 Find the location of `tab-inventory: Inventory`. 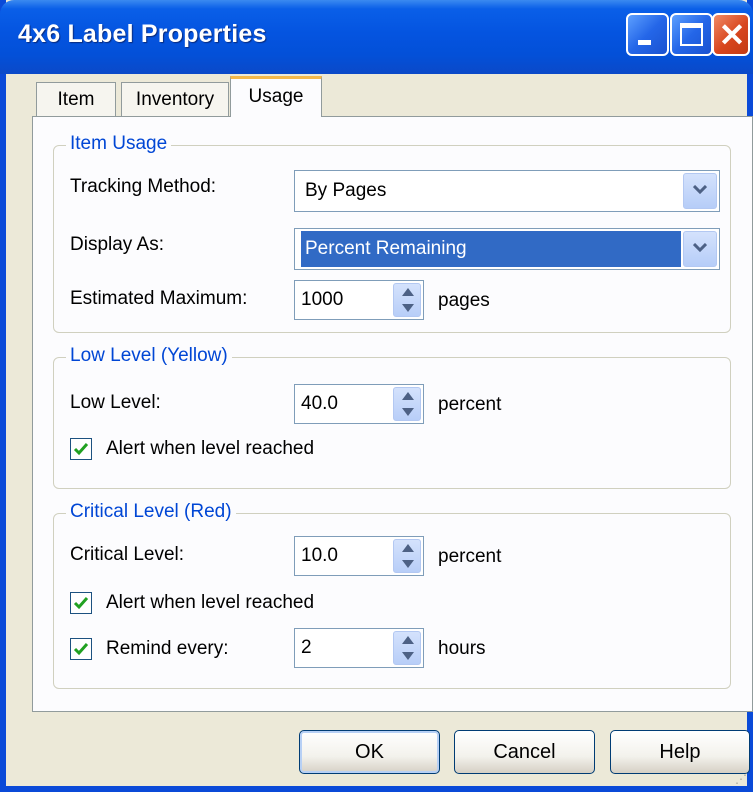

tab-inventory: Inventory is located at coordinates (175, 99).